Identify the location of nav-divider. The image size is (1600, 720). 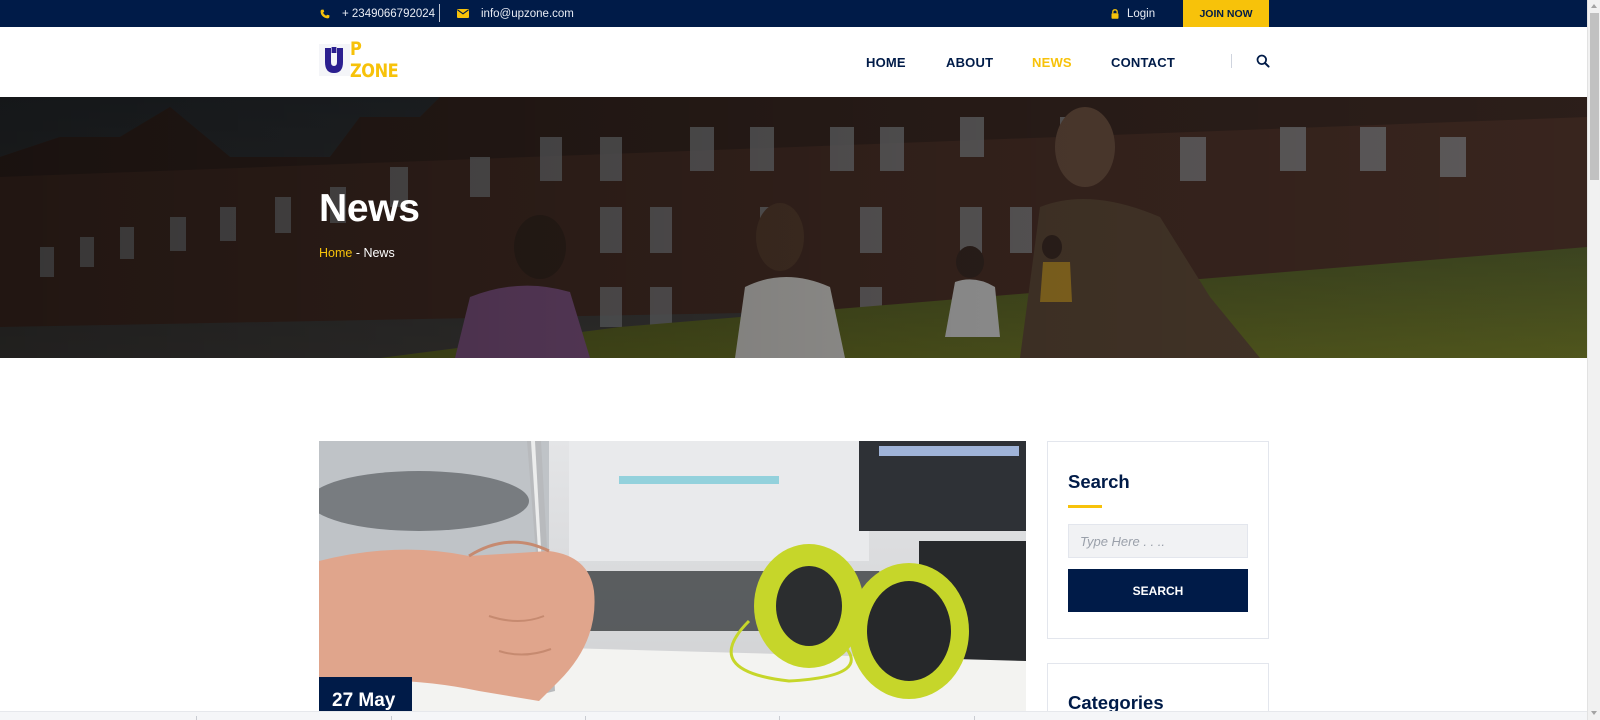
(1231, 61).